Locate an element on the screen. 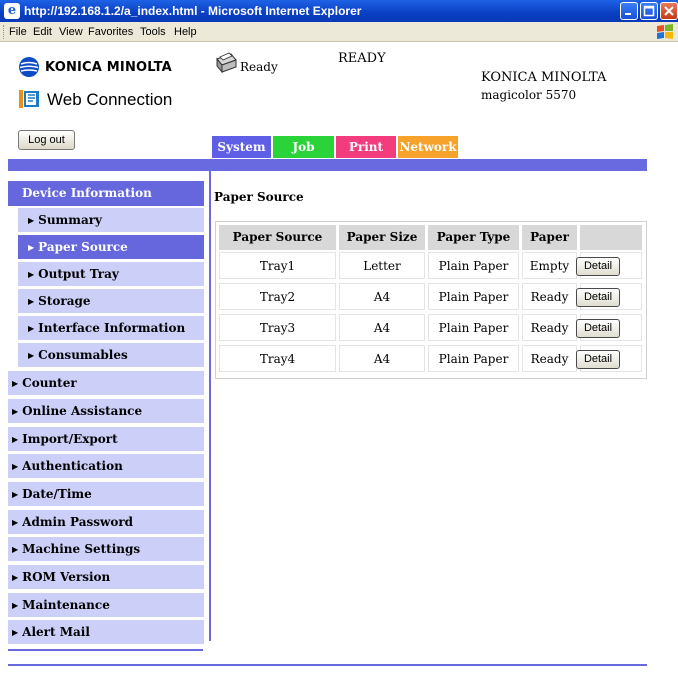 The width and height of the screenshot is (678, 694). tab-network: Network is located at coordinates (428, 147).